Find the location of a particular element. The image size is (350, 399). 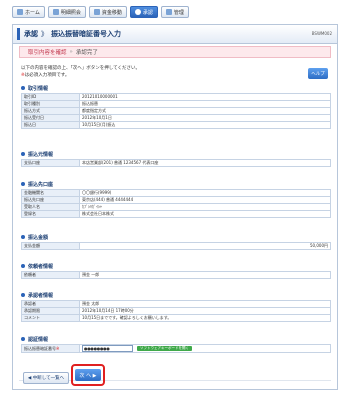

section-title-text: 取引情報 is located at coordinates (38, 88).